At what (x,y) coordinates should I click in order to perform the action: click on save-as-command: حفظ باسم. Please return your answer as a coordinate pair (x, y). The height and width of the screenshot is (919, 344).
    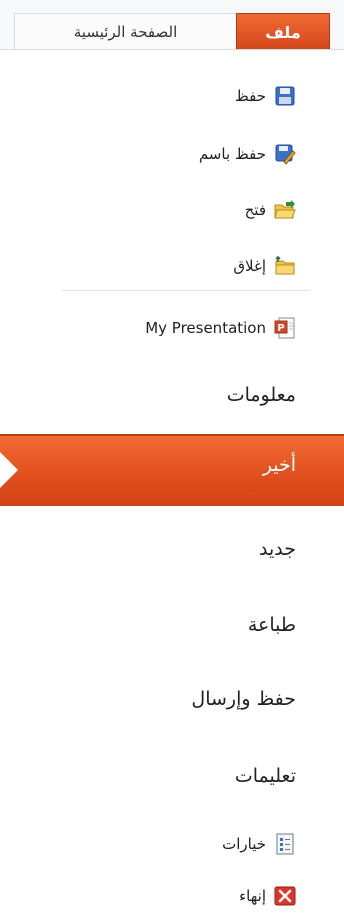
    Looking at the image, I should click on (247, 154).